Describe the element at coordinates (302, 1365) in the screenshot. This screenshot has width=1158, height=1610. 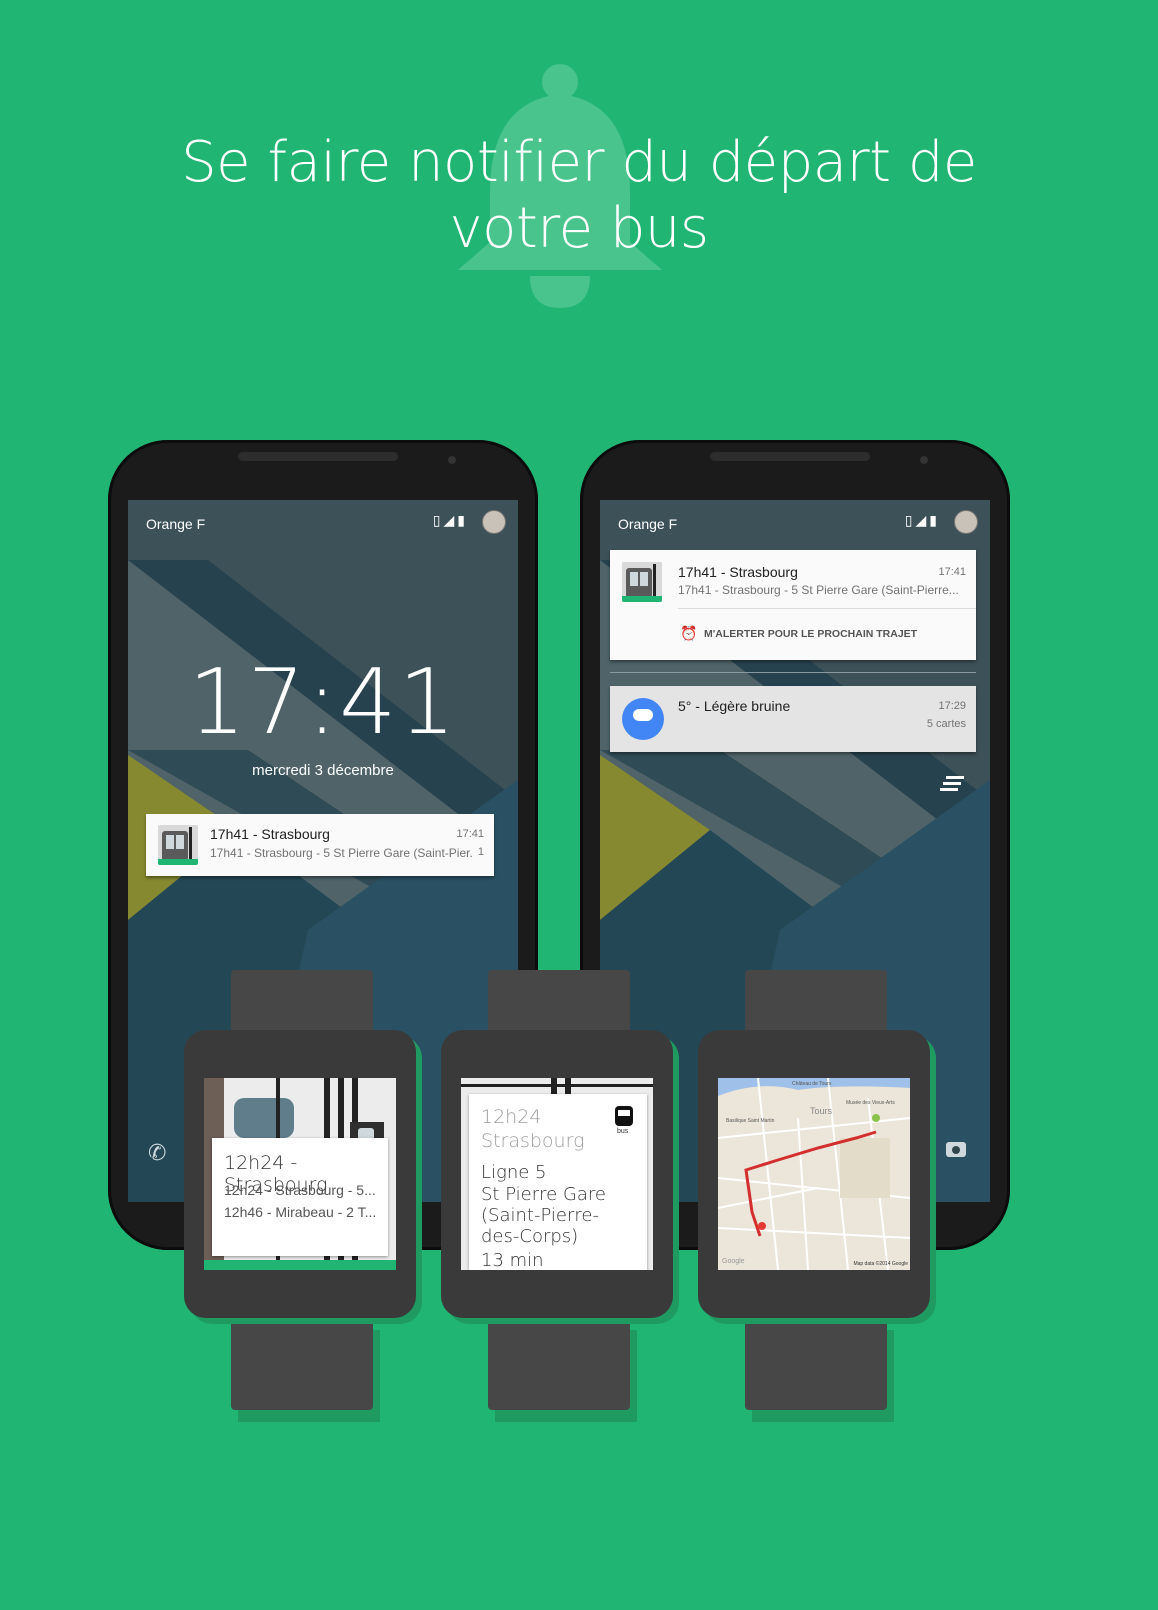
I see `watch-1-strap-bottom` at that location.